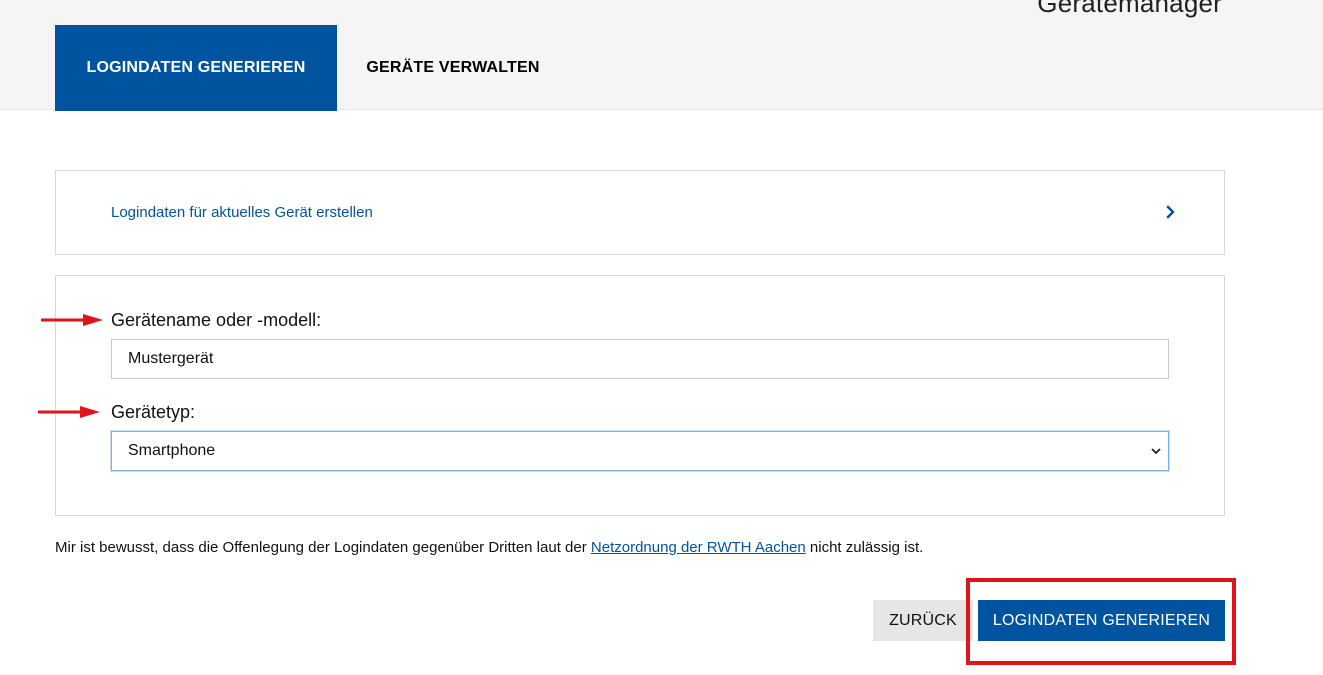 The image size is (1323, 675). Describe the element at coordinates (1101, 620) in the screenshot. I see `generate-login-button: LOGINDATEN GENERIEREN` at that location.